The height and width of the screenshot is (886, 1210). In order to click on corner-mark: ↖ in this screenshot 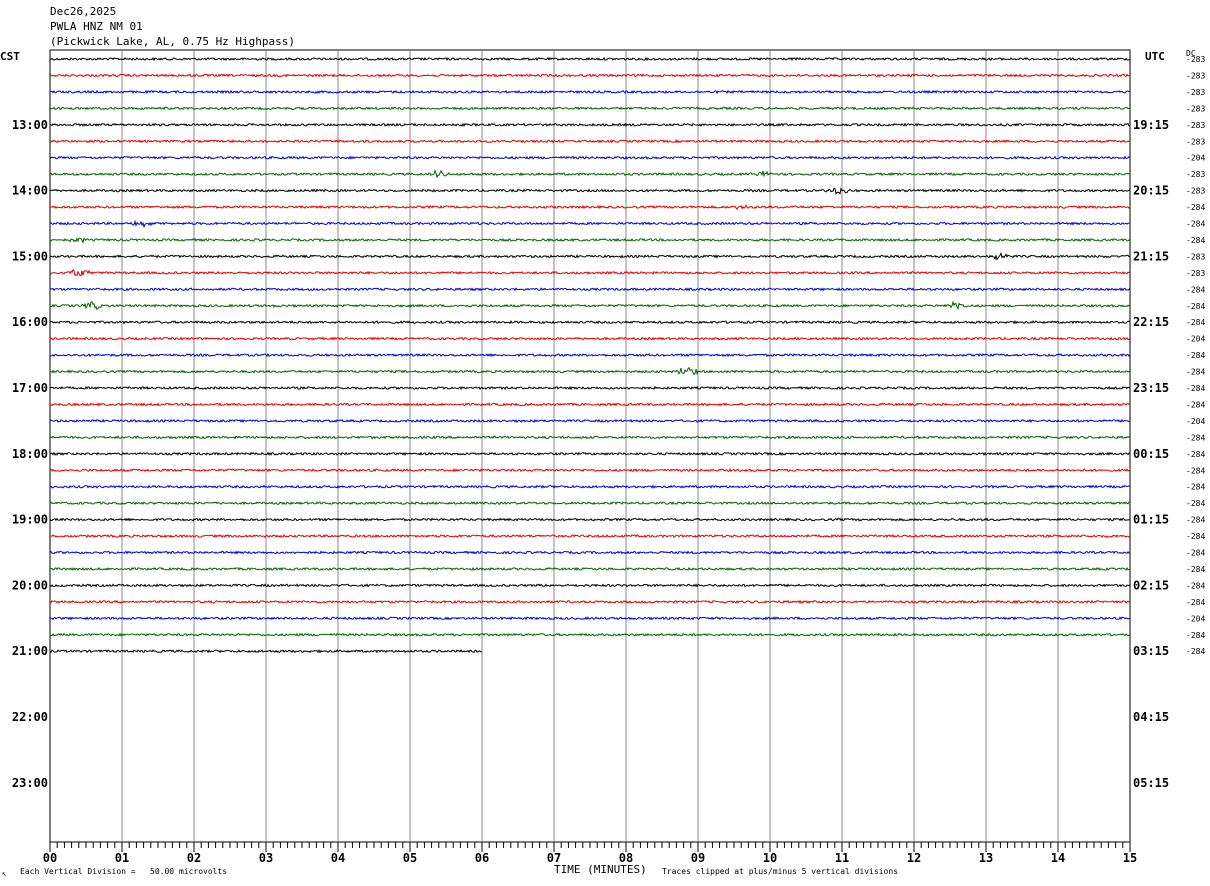, I will do `click(4, 873)`.